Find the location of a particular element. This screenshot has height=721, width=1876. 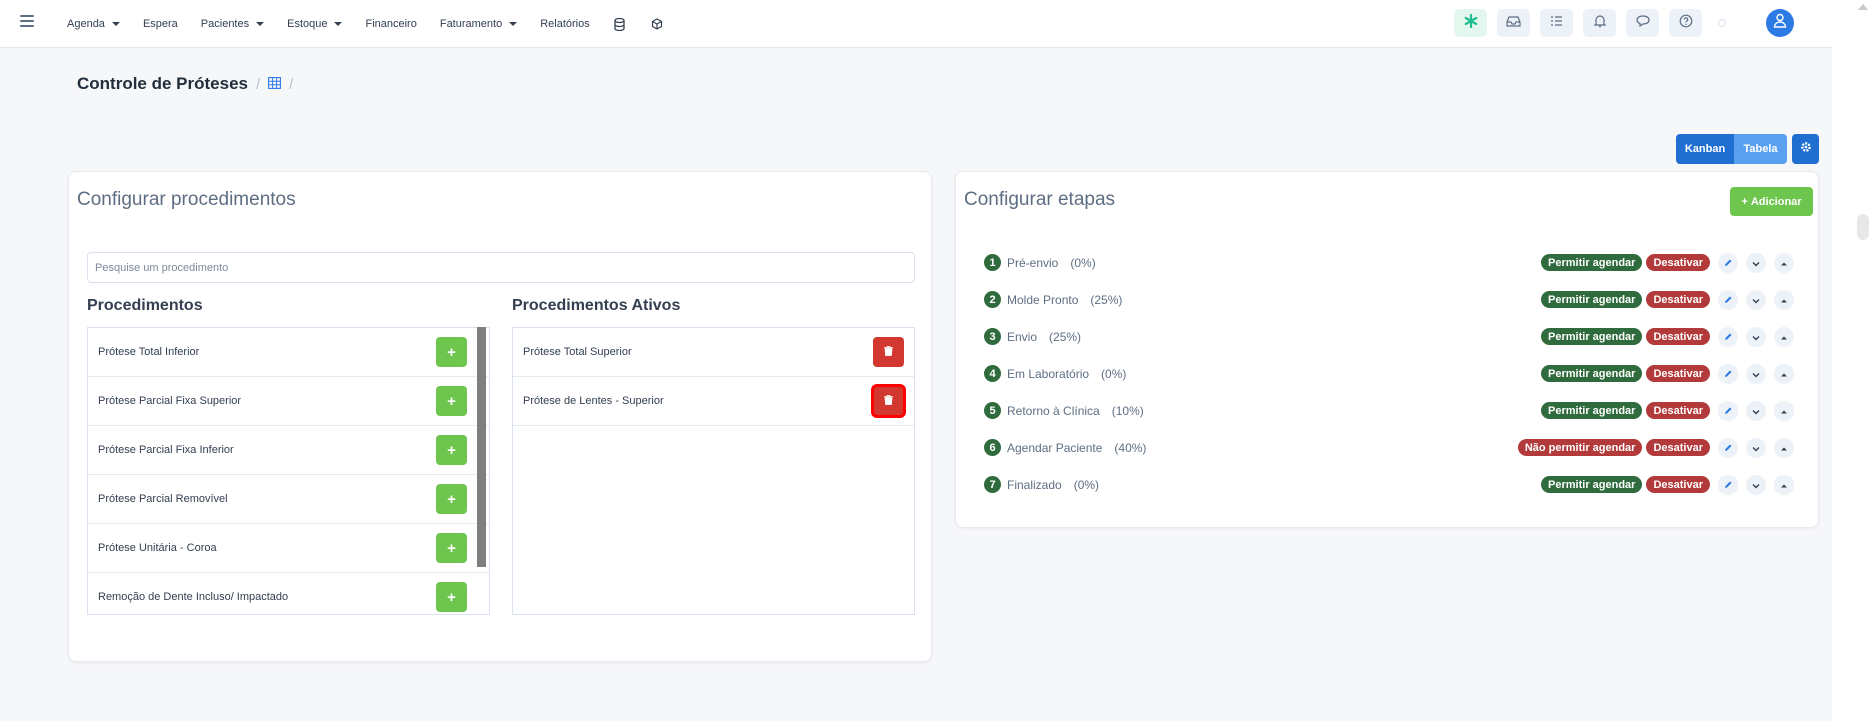

star-button is located at coordinates (1470, 23).